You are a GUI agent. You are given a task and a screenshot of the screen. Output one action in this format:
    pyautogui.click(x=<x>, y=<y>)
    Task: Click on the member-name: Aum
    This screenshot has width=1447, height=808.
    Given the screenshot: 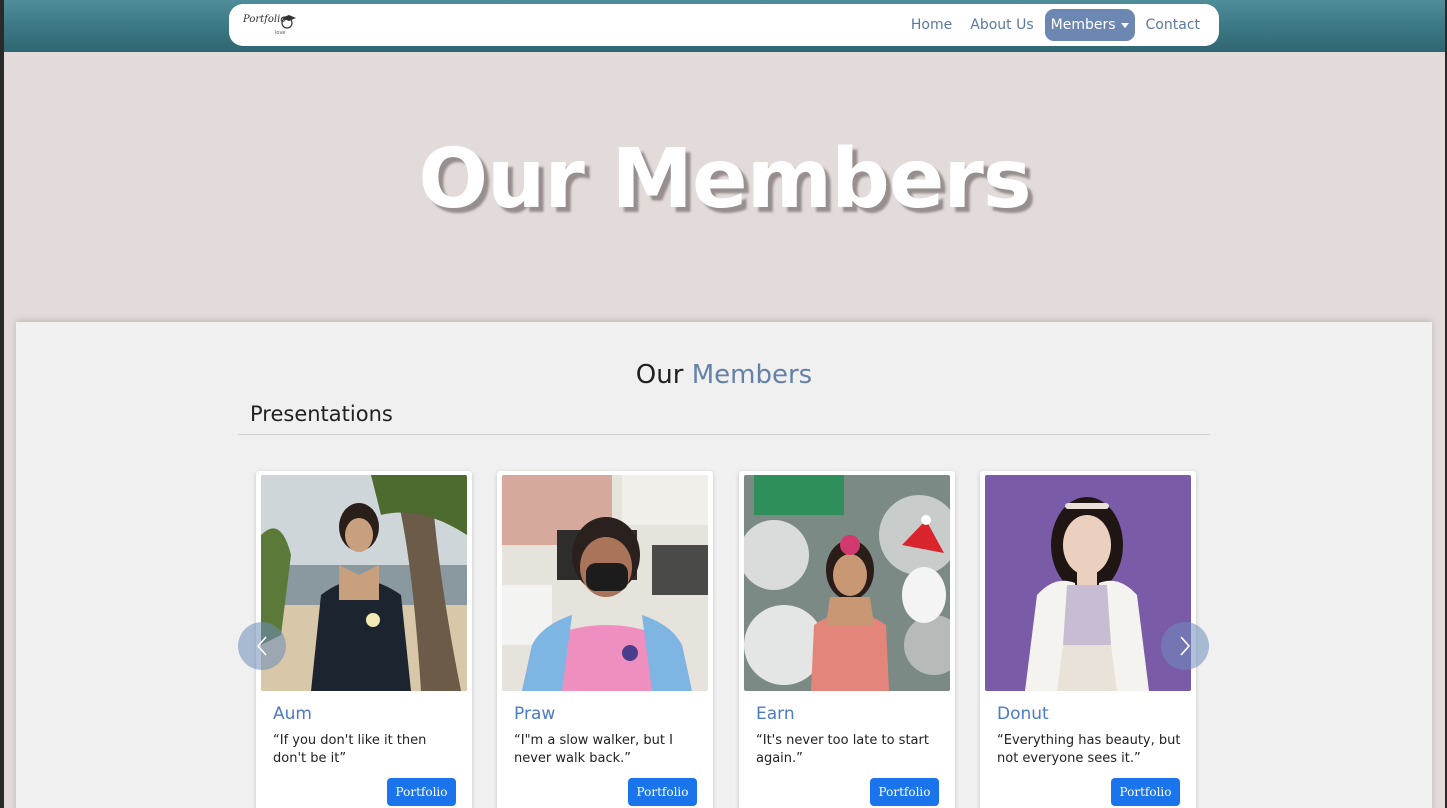 What is the action you would take?
    pyautogui.click(x=292, y=714)
    